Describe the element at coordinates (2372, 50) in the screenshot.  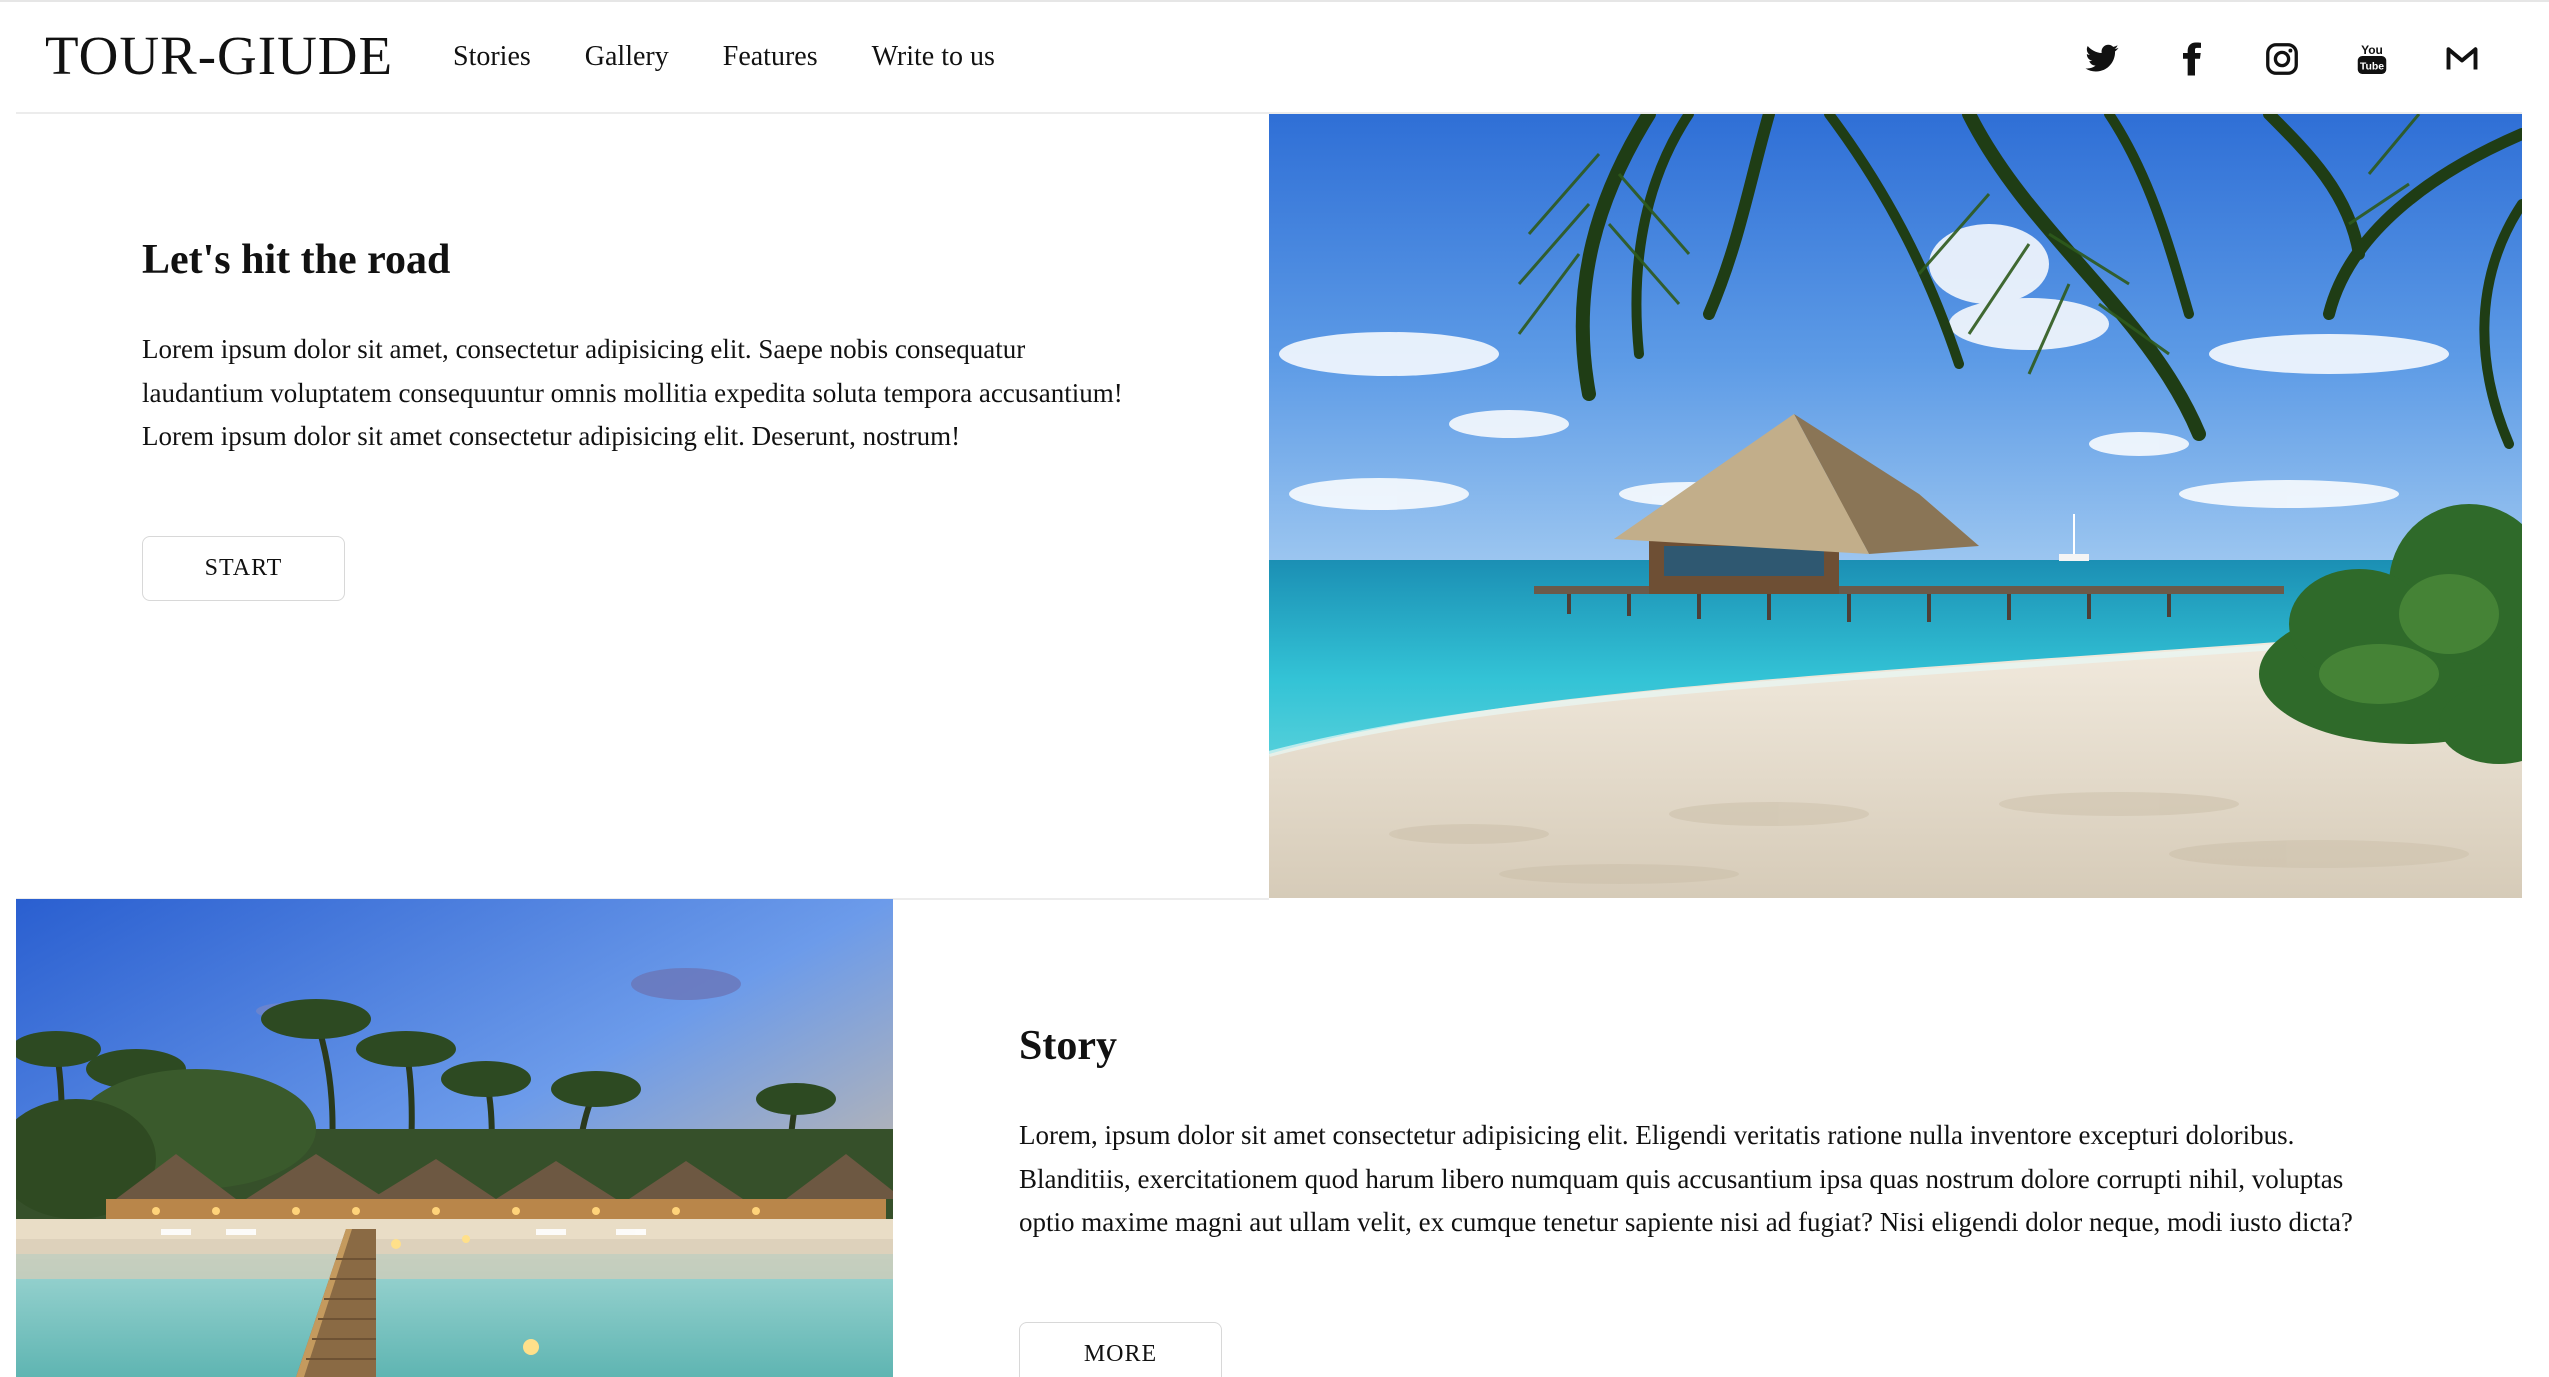
I see `svg-text: You` at that location.